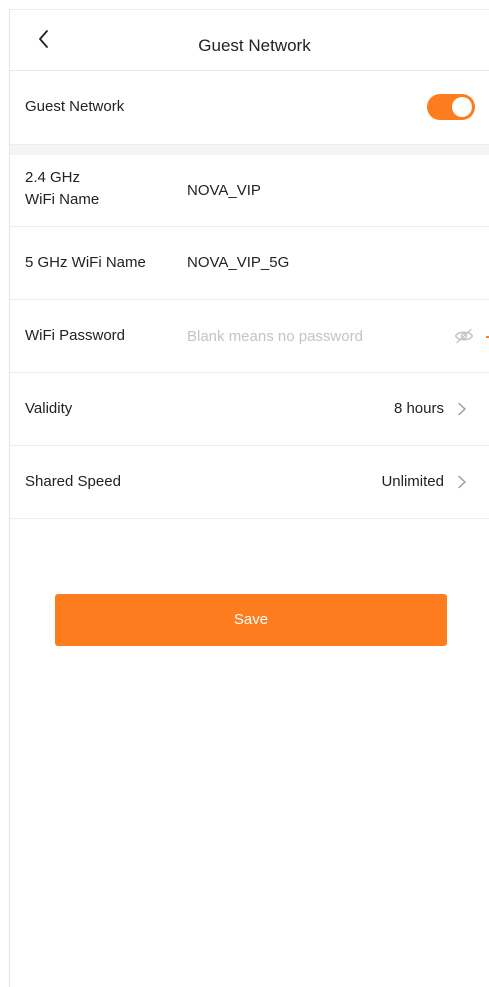 Image resolution: width=489 pixels, height=987 pixels. I want to click on eye-hidden-icon, so click(464, 336).